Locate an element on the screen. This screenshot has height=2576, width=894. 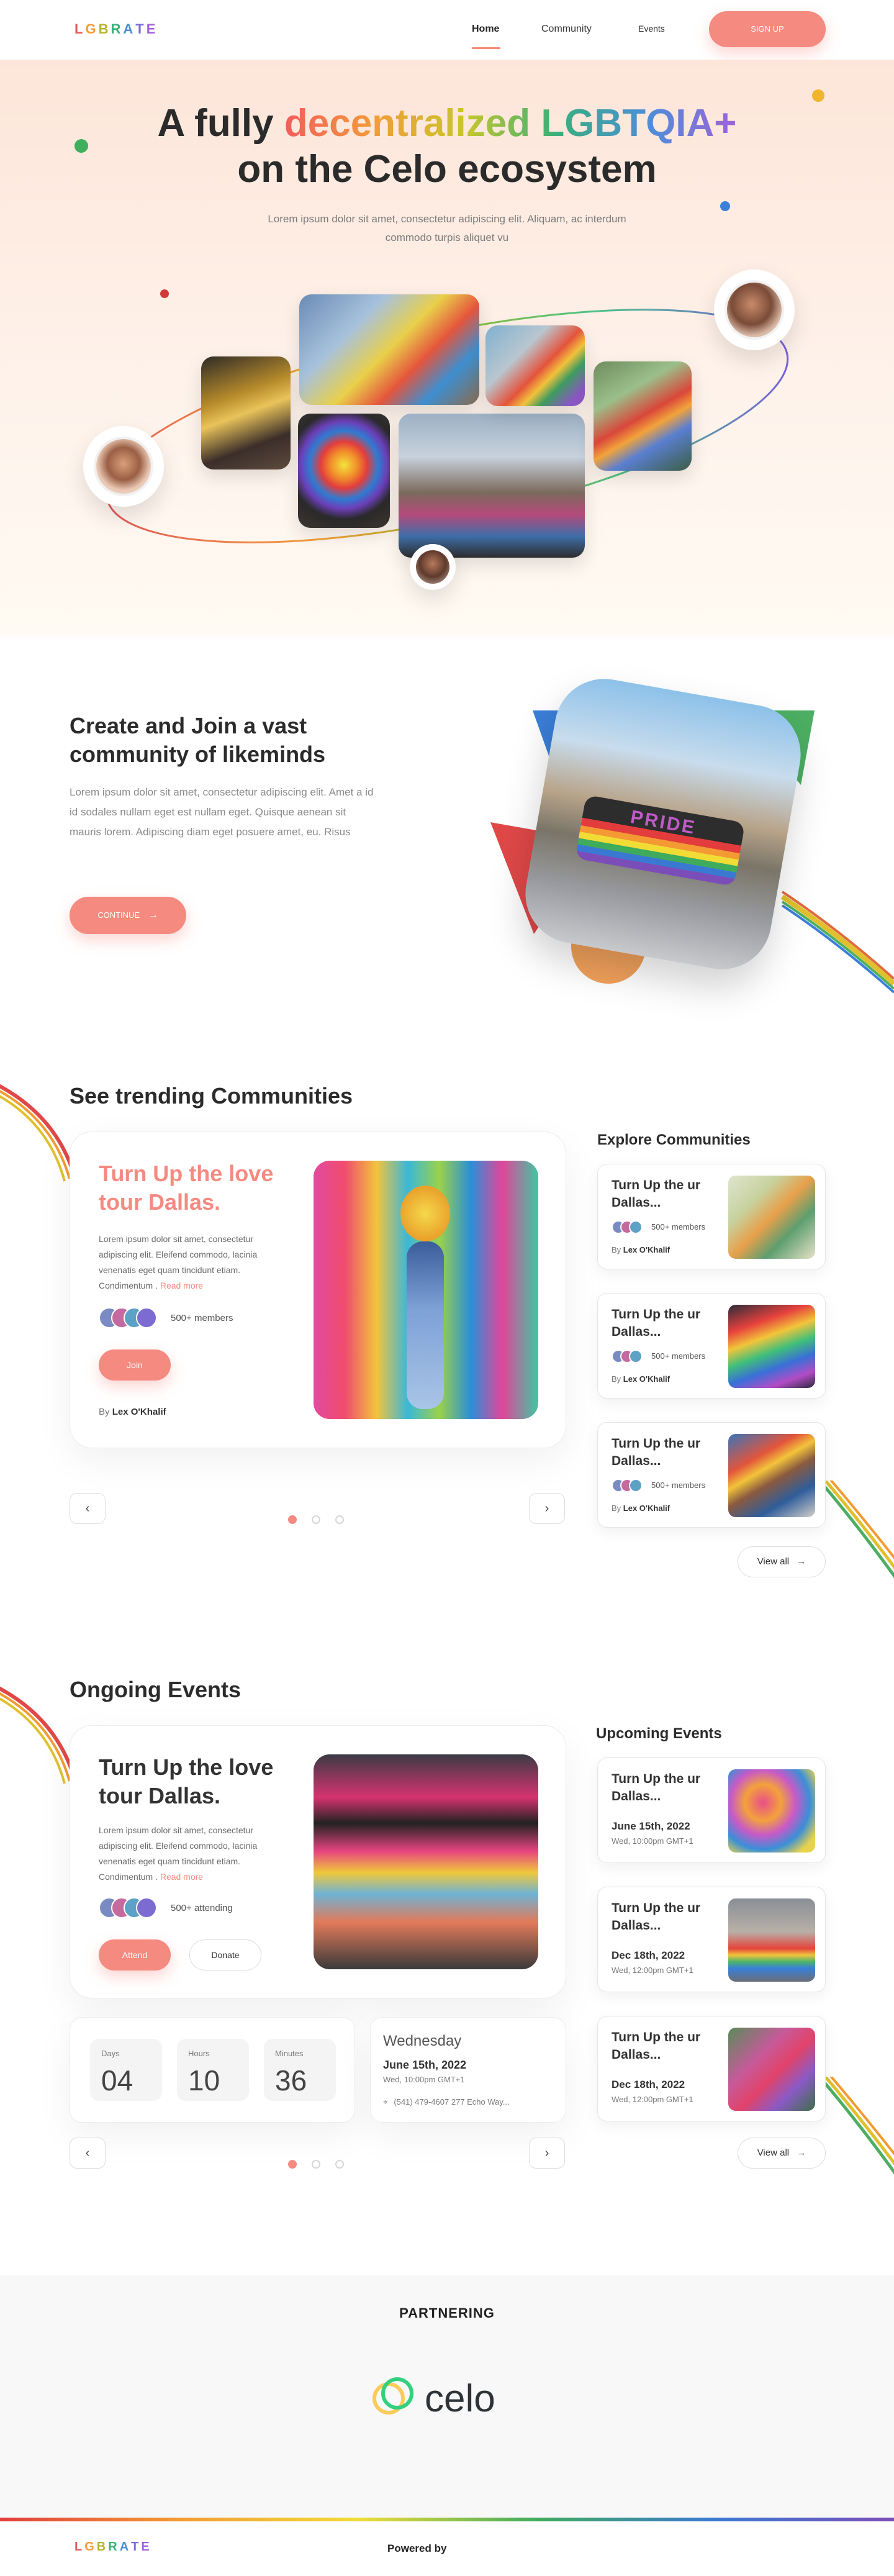
logo: LGBRATE is located at coordinates (116, 29).